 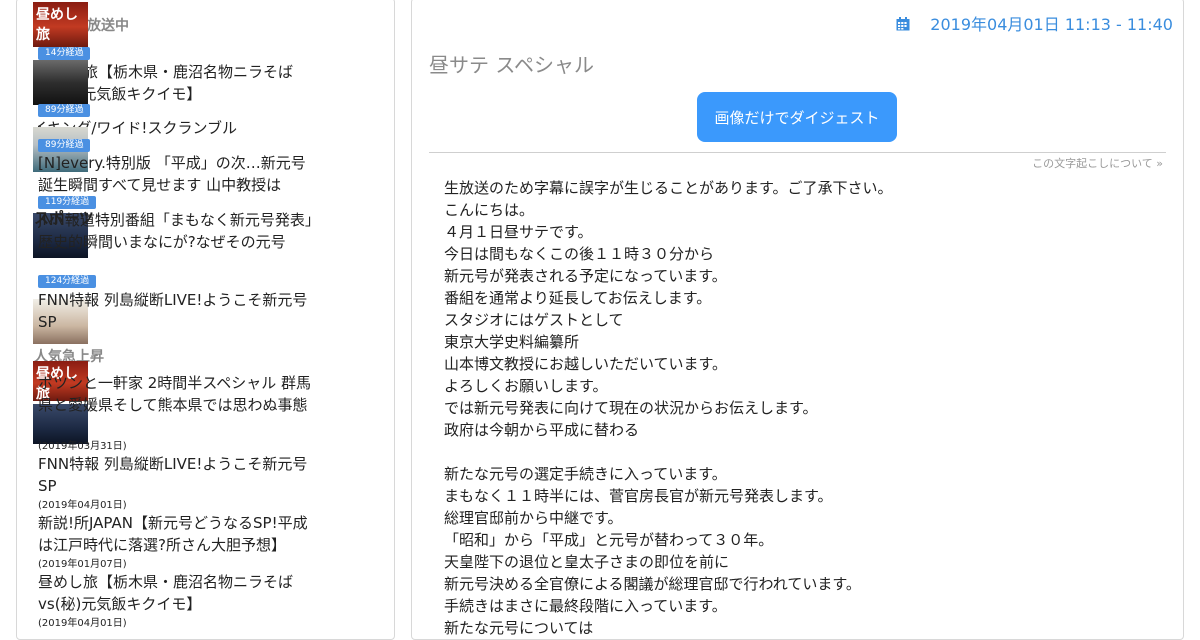 I want to click on transcript-line: 政府は今朝から平成に替わる, so click(x=542, y=430).